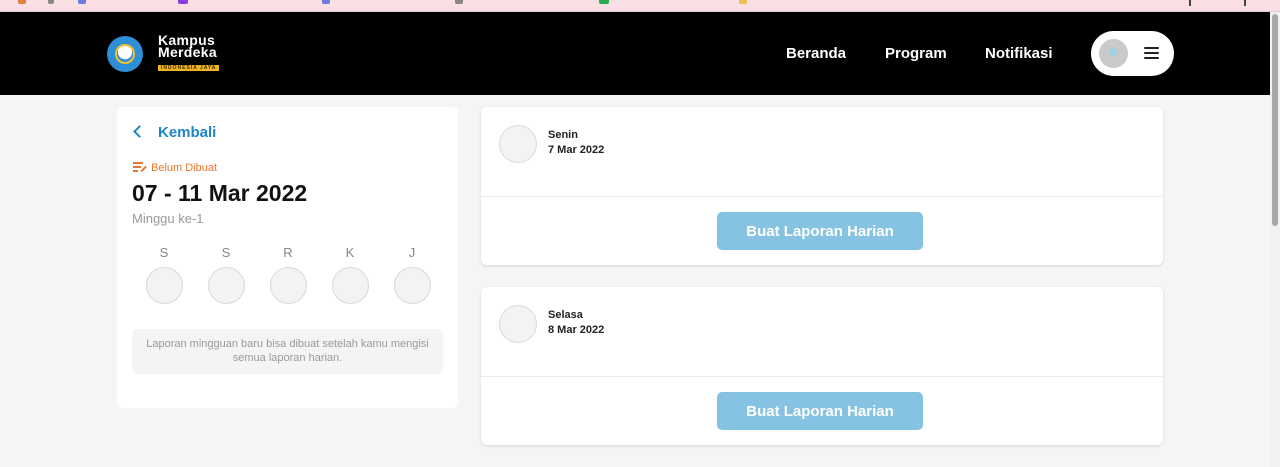  Describe the element at coordinates (640, 6) in the screenshot. I see `browser-bookmark-strip` at that location.